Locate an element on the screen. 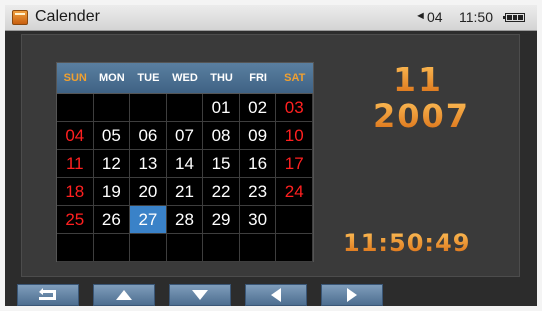  day-cell: 08 is located at coordinates (221, 136).